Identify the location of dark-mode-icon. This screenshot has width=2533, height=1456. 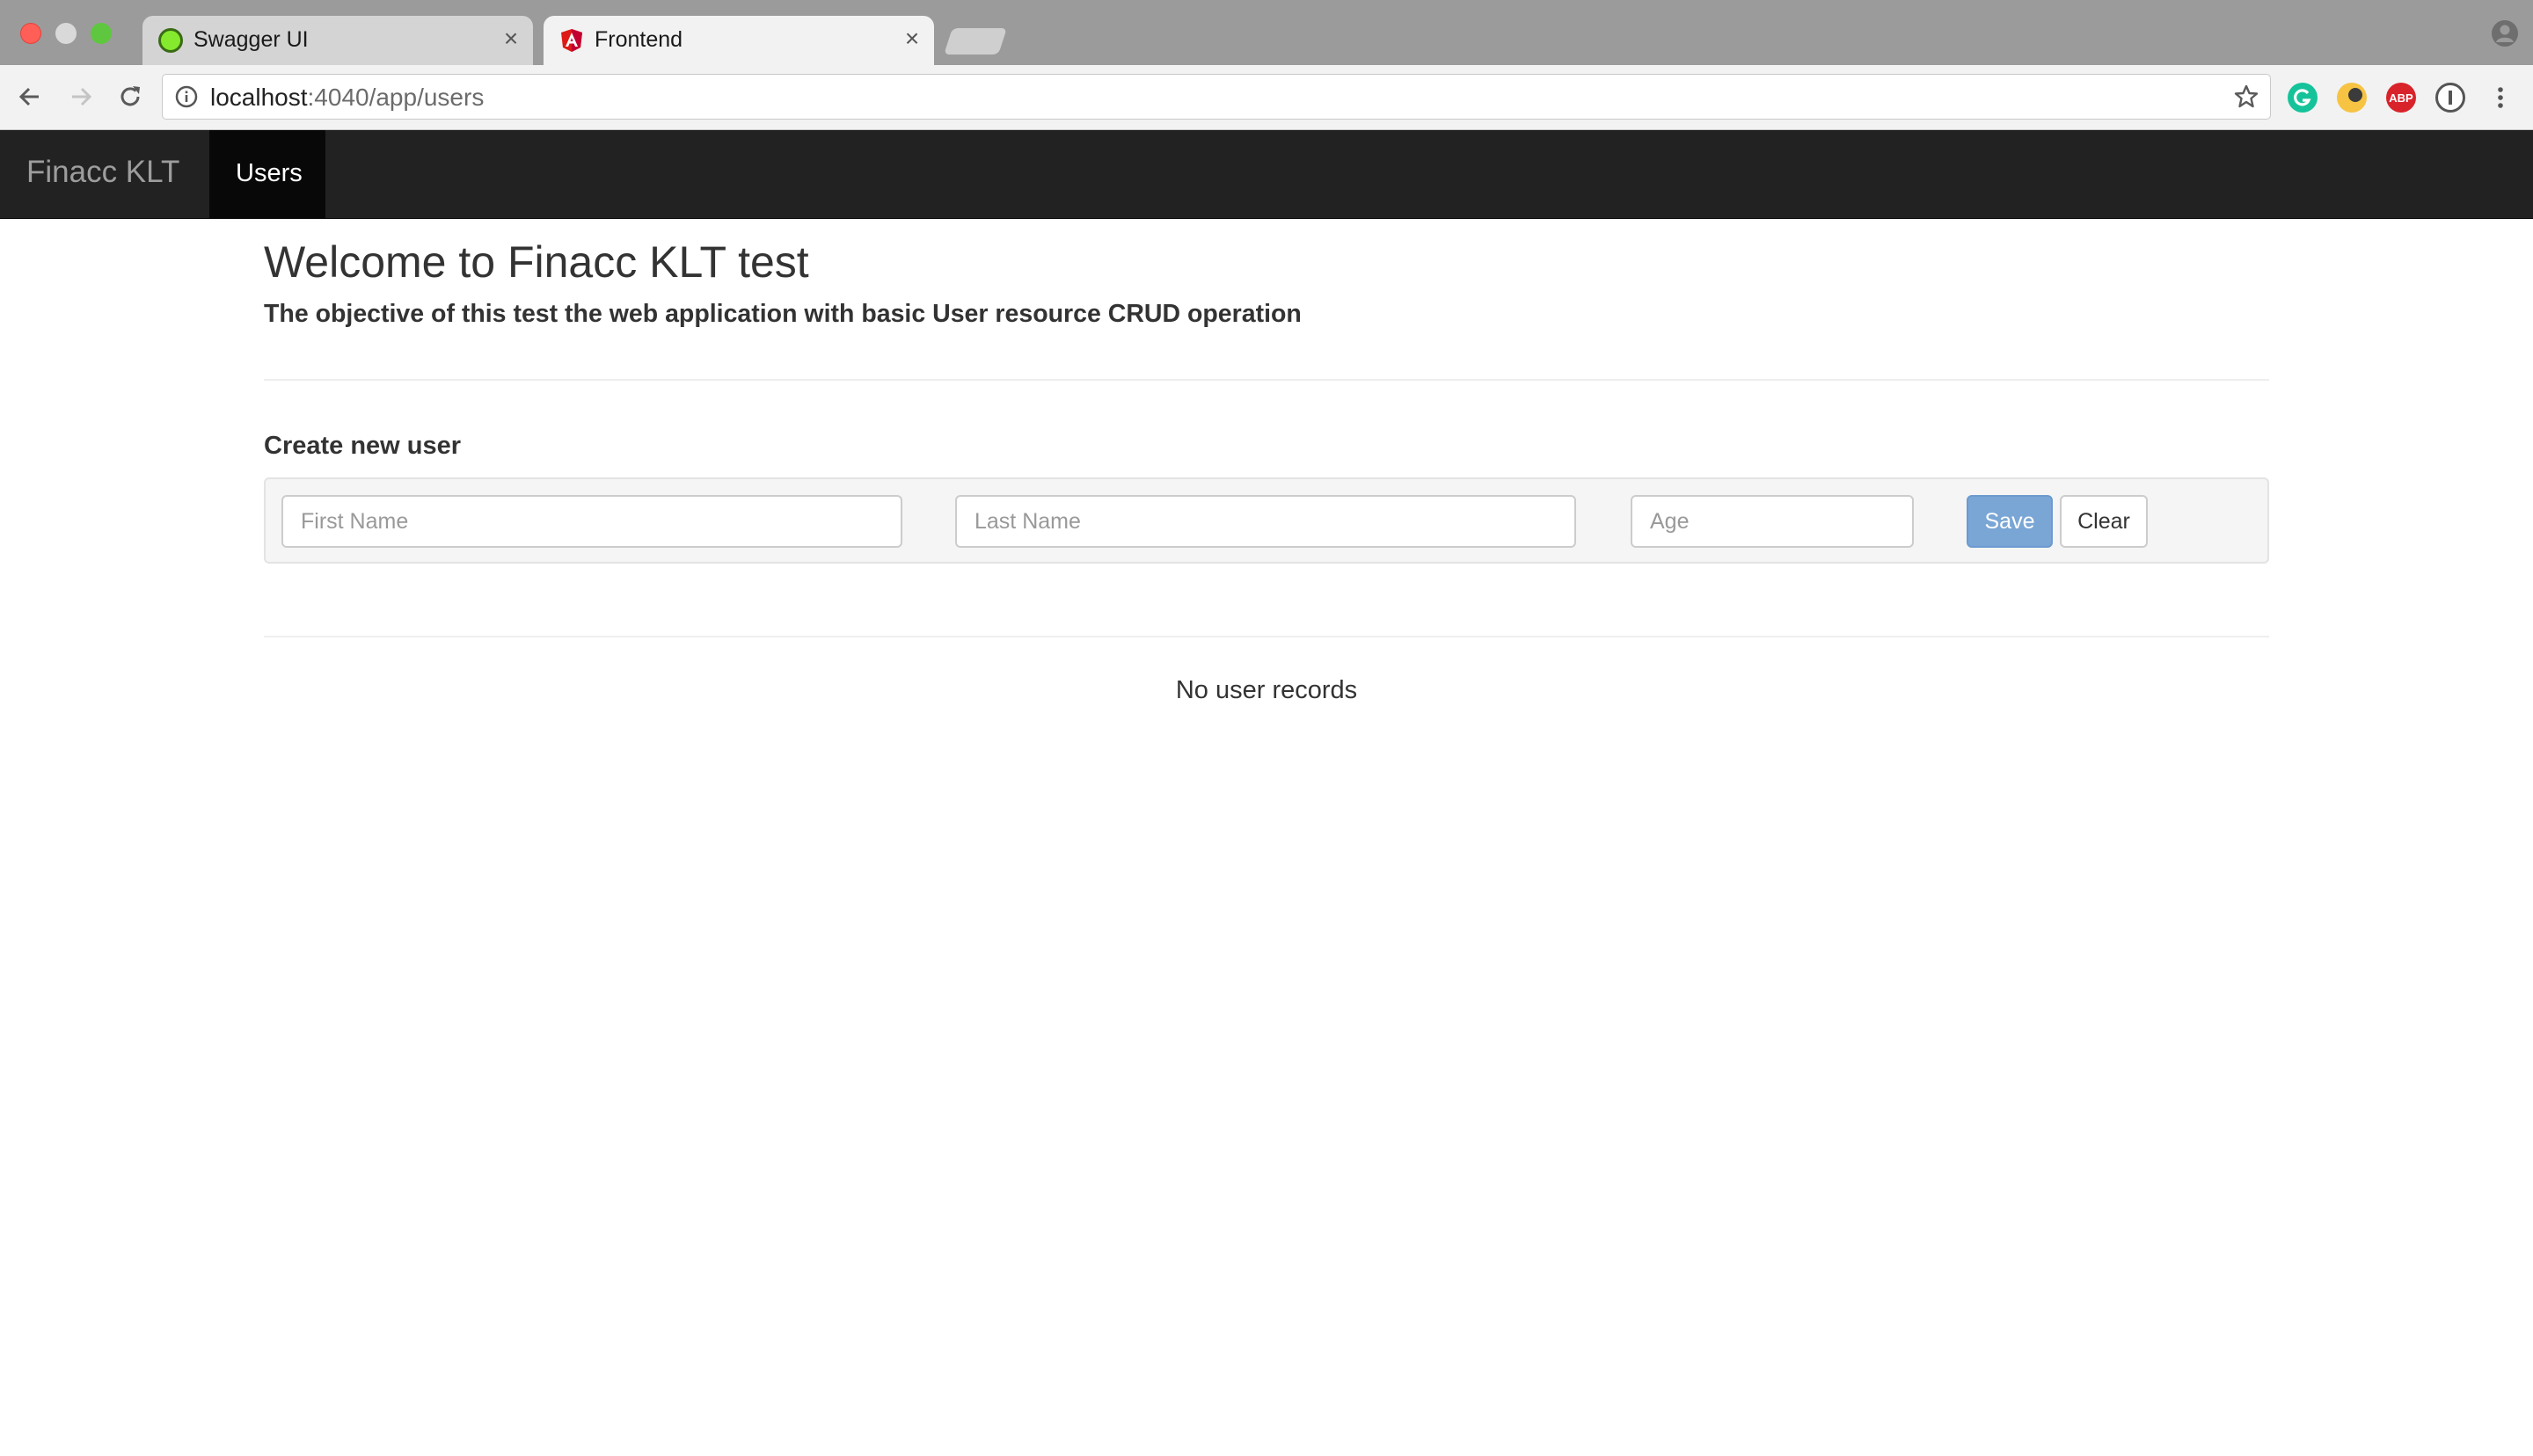
(2352, 98).